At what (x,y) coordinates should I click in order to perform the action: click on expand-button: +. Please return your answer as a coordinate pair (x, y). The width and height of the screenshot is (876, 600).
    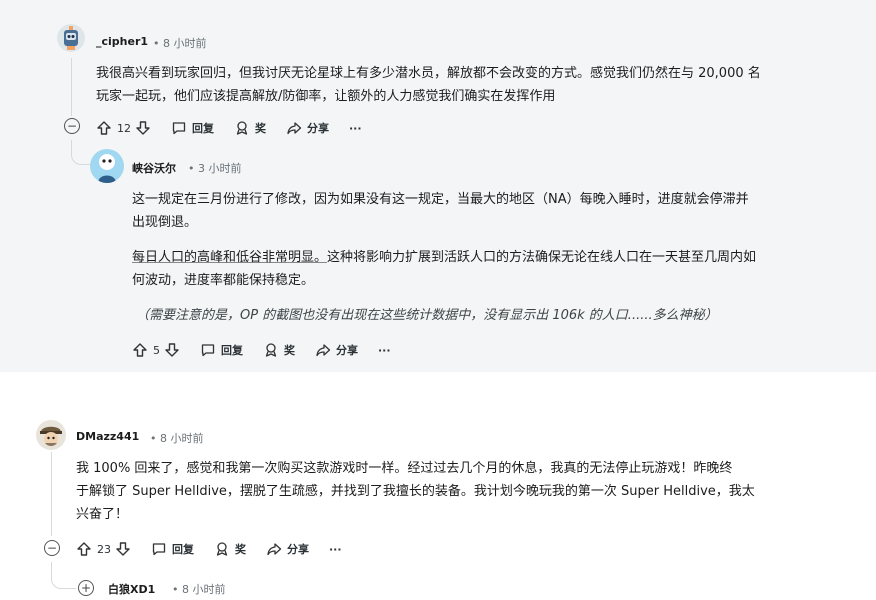
    Looking at the image, I should click on (86, 588).